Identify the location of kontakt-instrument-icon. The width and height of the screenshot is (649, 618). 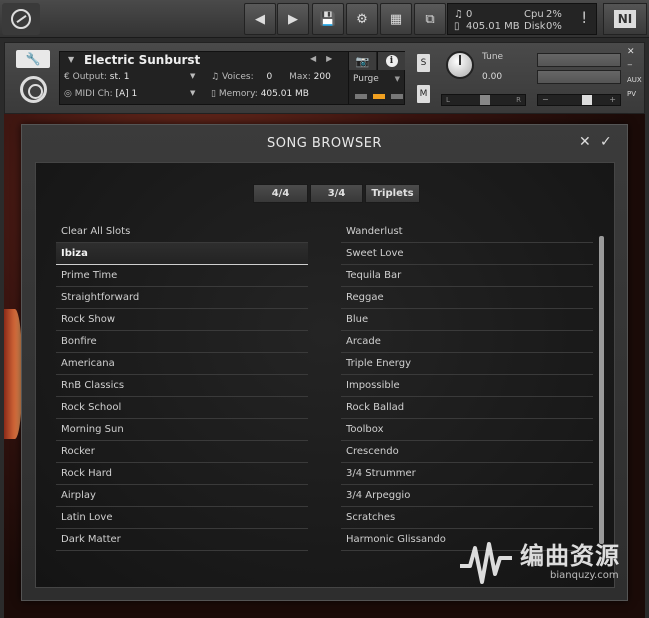
(33, 89).